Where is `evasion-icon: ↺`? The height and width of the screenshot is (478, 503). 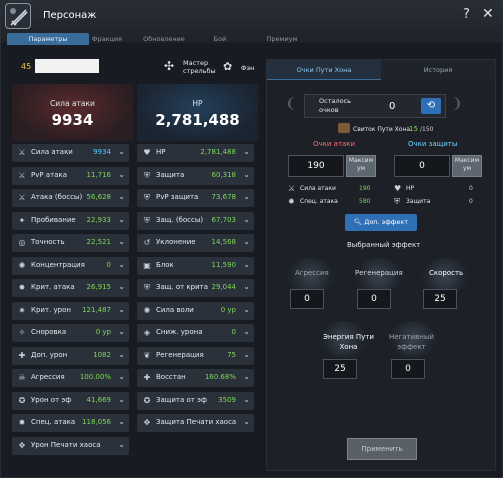
evasion-icon: ↺ is located at coordinates (147, 242).